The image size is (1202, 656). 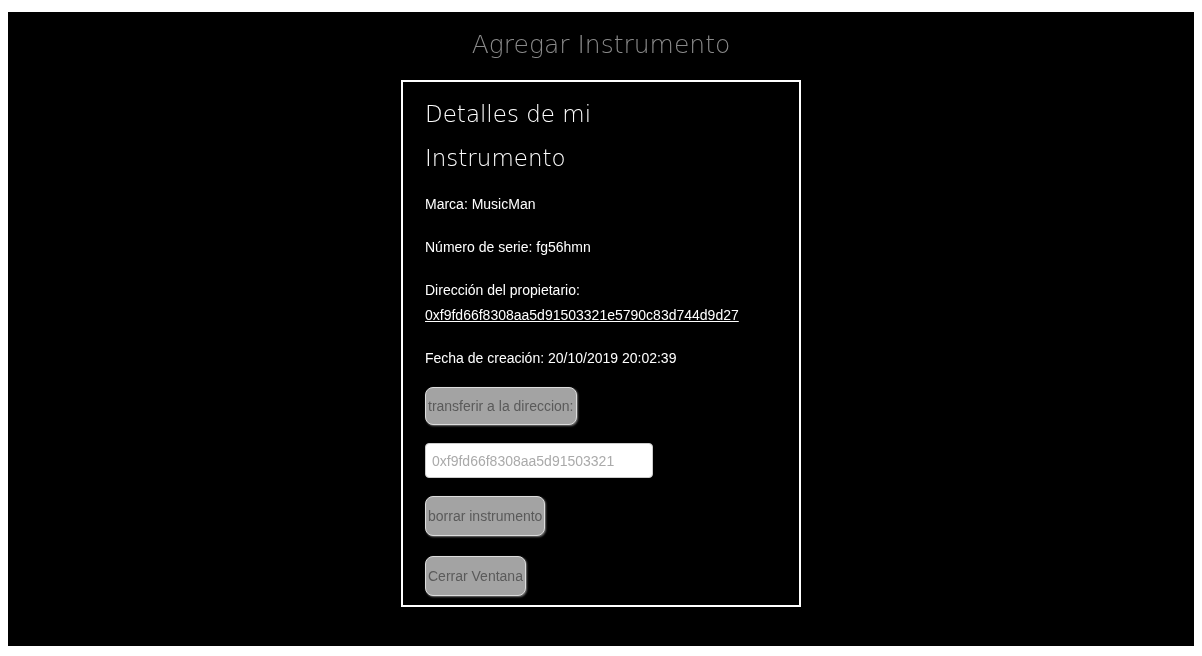 What do you see at coordinates (508, 247) in the screenshot?
I see `field-text: Número de serie: fg56hmn` at bounding box center [508, 247].